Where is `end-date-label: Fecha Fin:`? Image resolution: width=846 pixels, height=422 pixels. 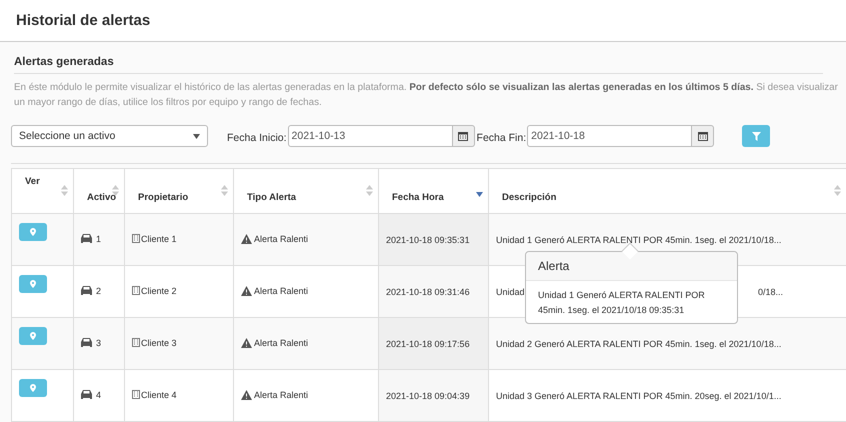 end-date-label: Fecha Fin: is located at coordinates (501, 138).